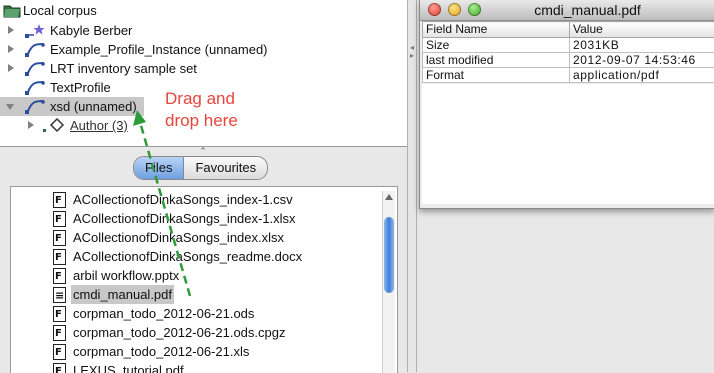  I want to click on scroll-up-icon, so click(389, 197).